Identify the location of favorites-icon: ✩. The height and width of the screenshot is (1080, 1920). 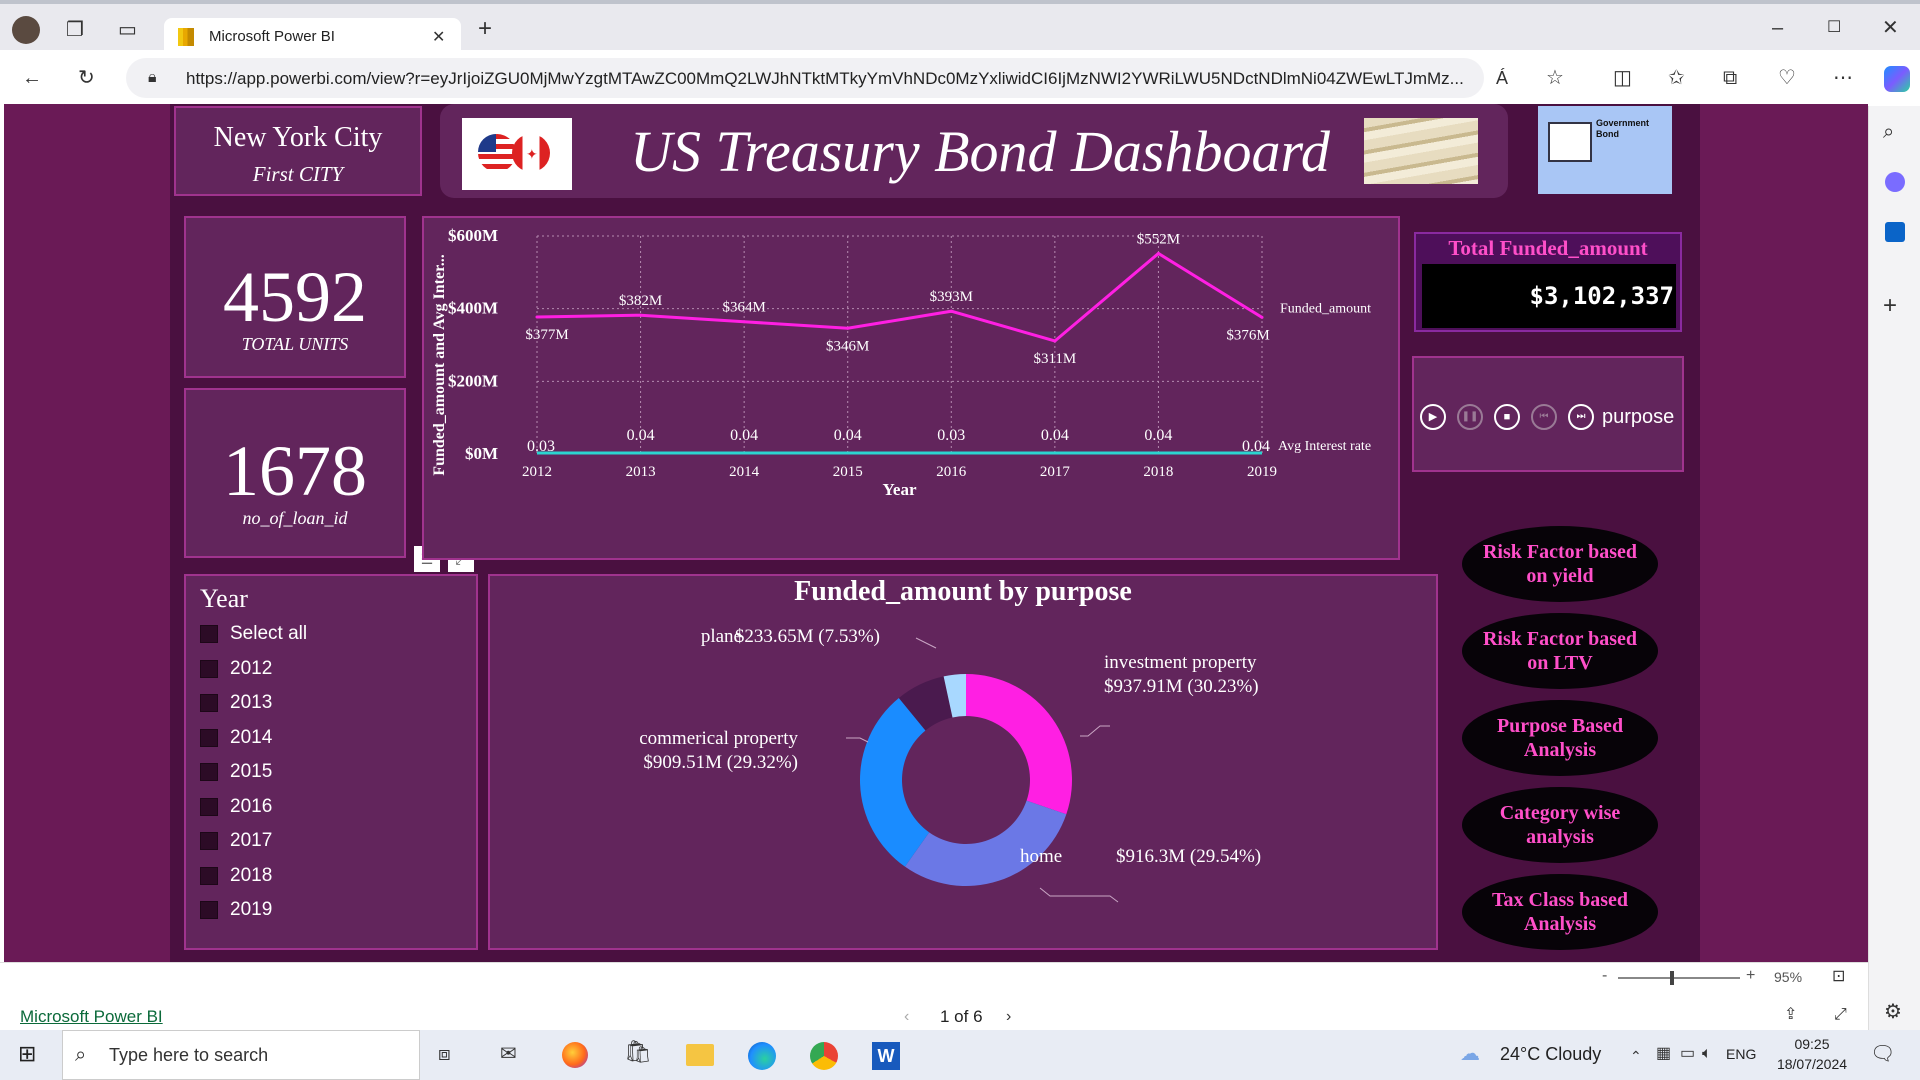
(1676, 78).